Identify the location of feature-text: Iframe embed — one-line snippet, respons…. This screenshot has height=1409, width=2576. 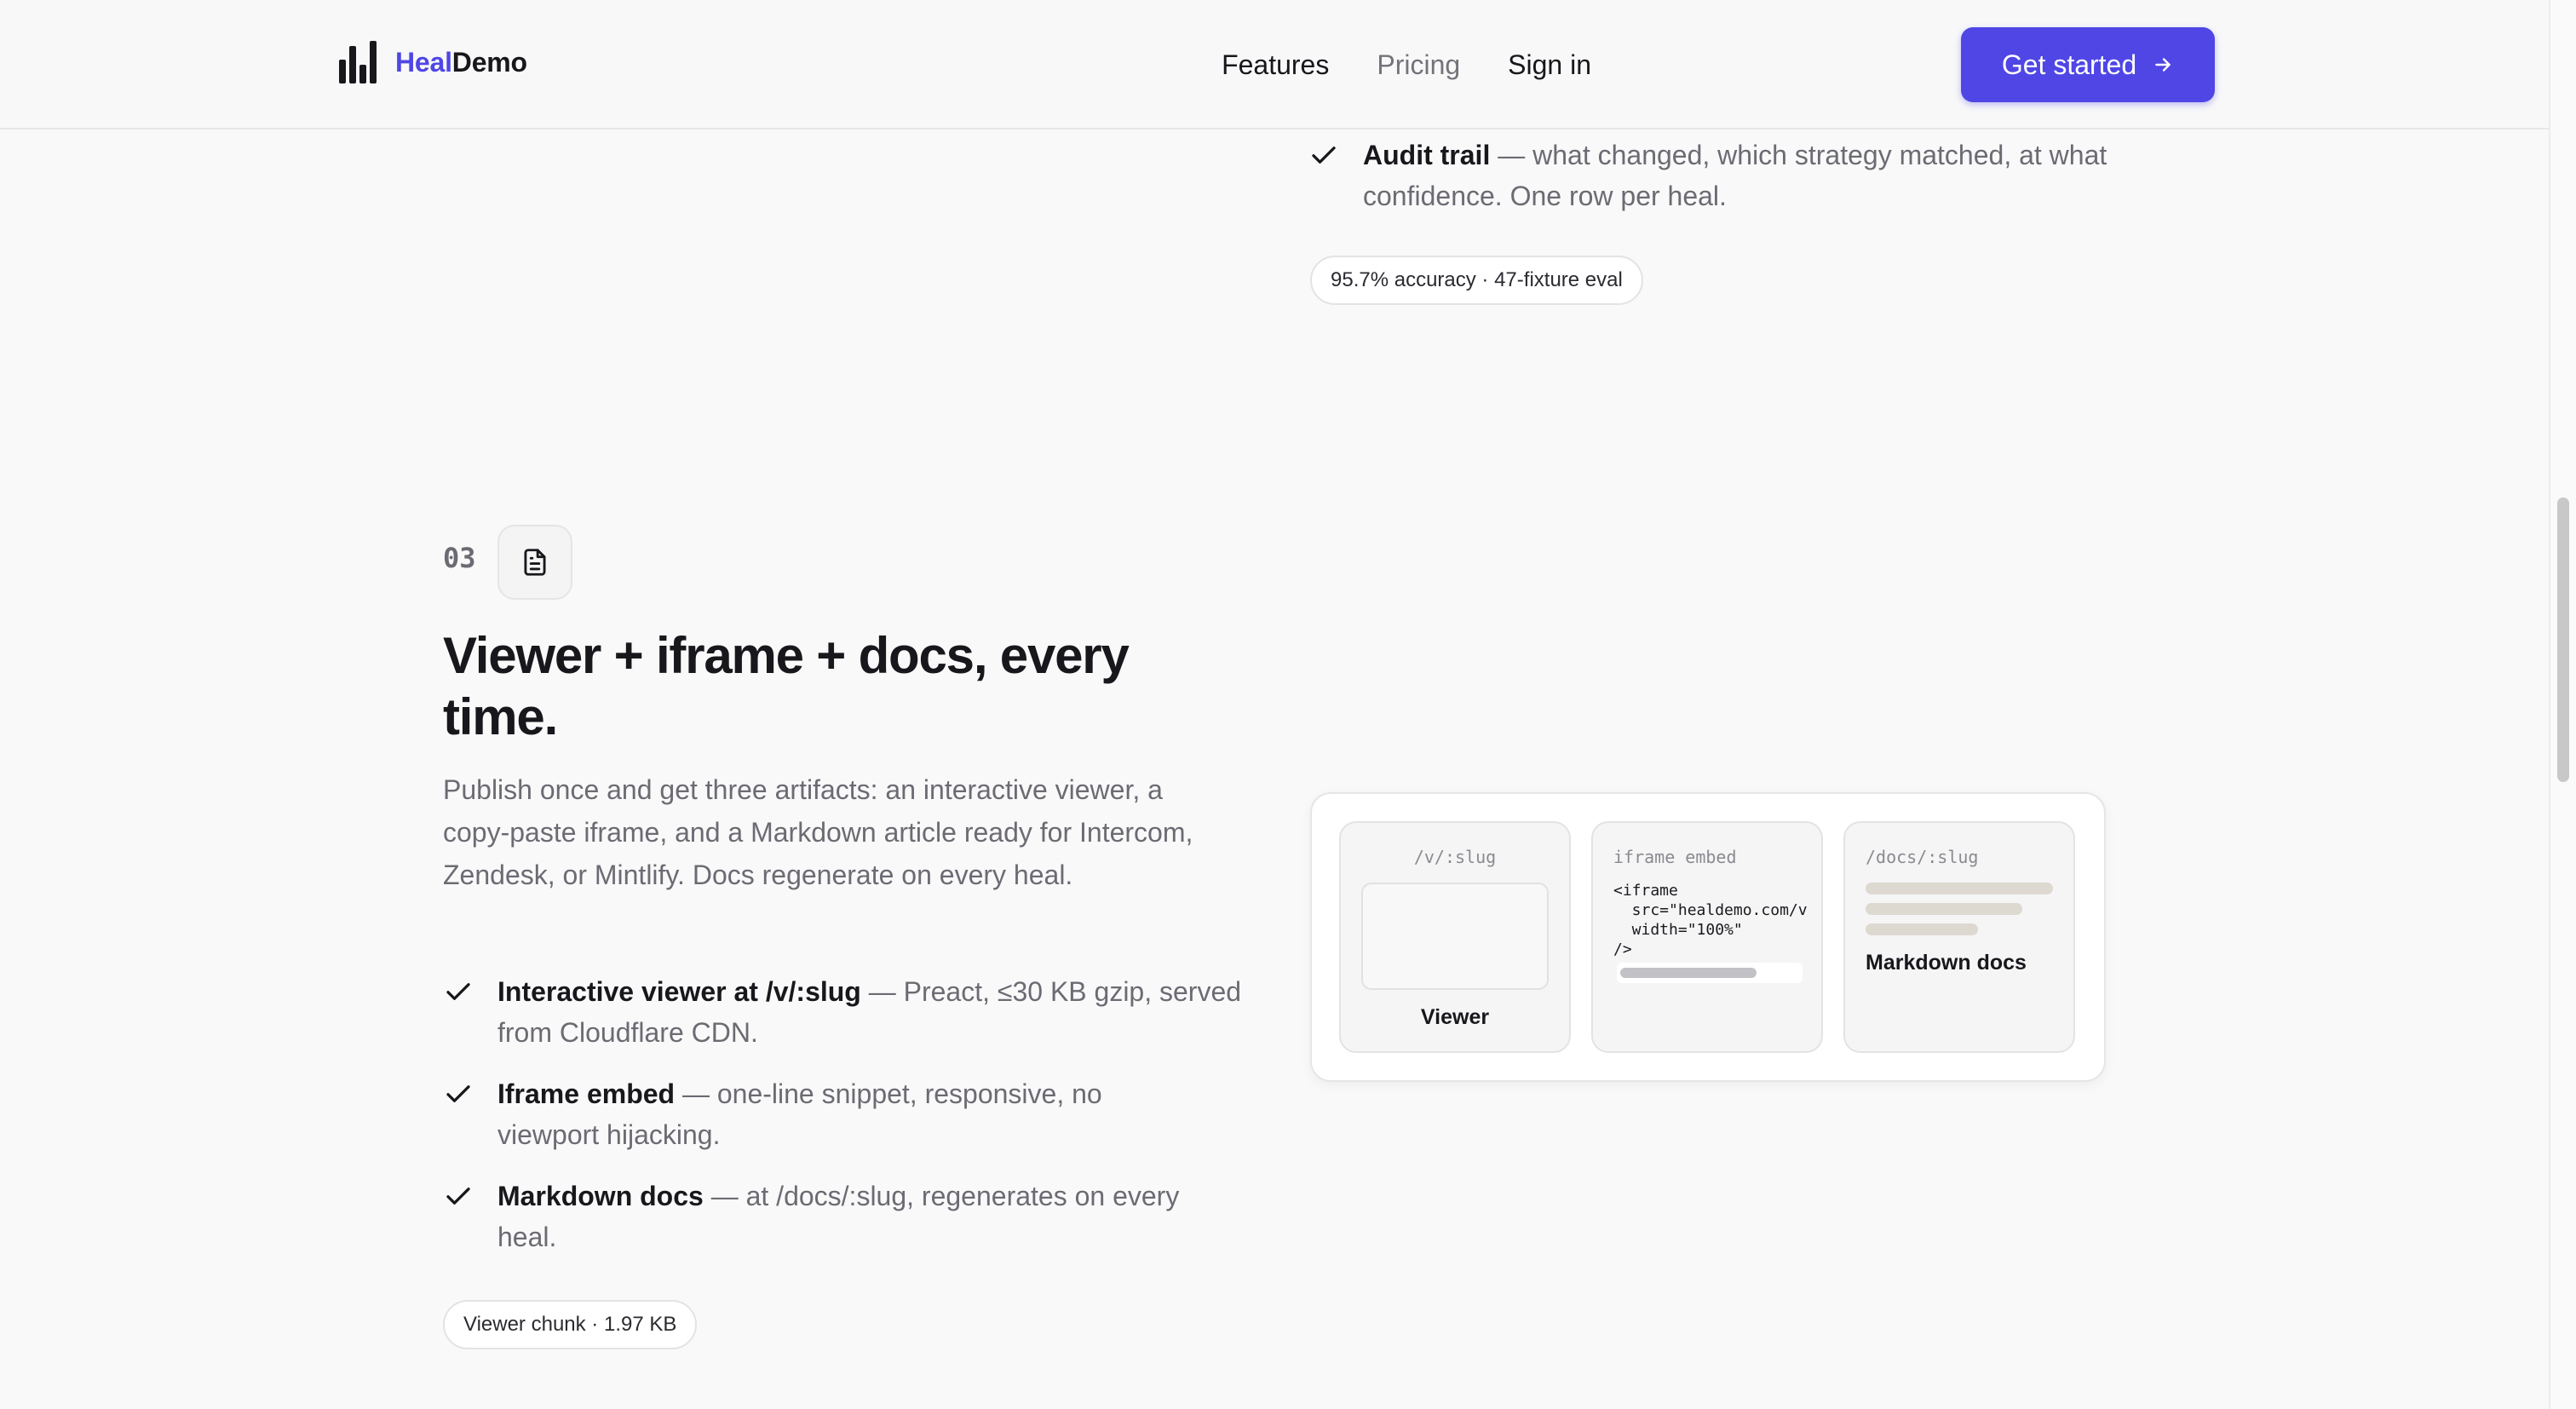
(854, 1114).